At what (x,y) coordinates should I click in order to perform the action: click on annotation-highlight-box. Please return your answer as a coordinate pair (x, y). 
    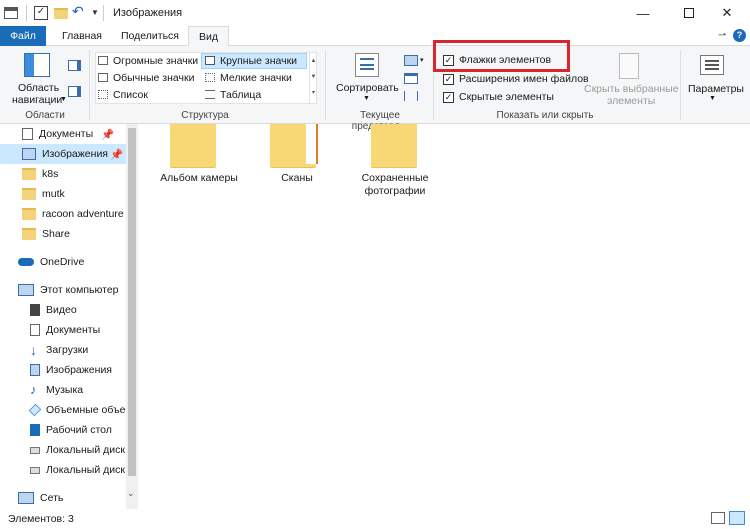
    Looking at the image, I should click on (501, 56).